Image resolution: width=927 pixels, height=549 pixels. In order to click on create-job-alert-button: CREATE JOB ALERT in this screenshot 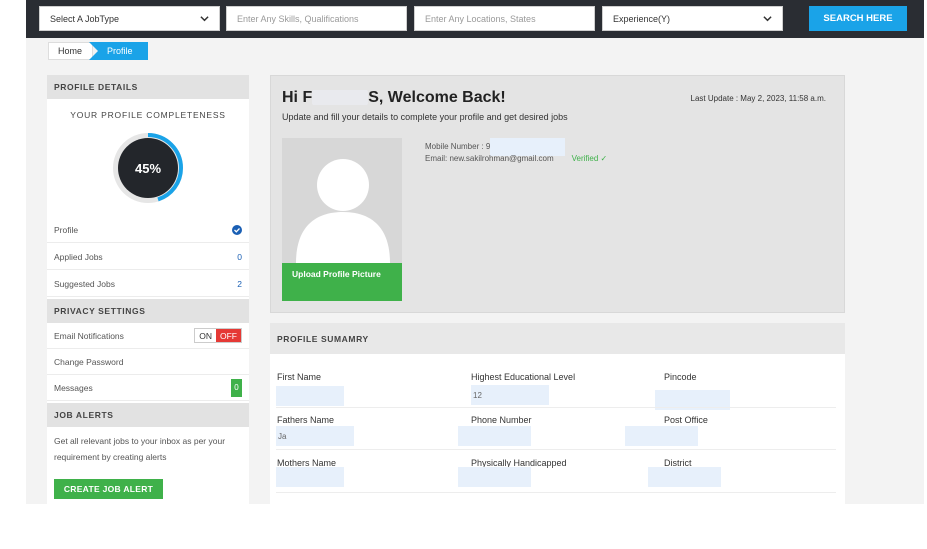, I will do `click(108, 489)`.